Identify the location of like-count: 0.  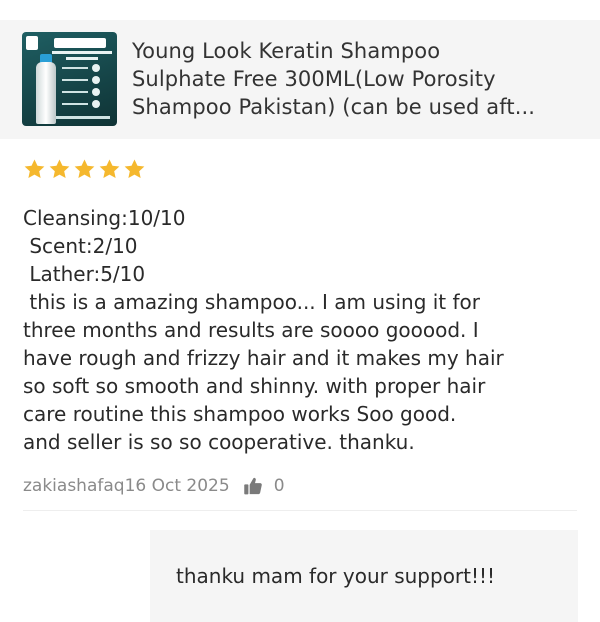
(279, 486).